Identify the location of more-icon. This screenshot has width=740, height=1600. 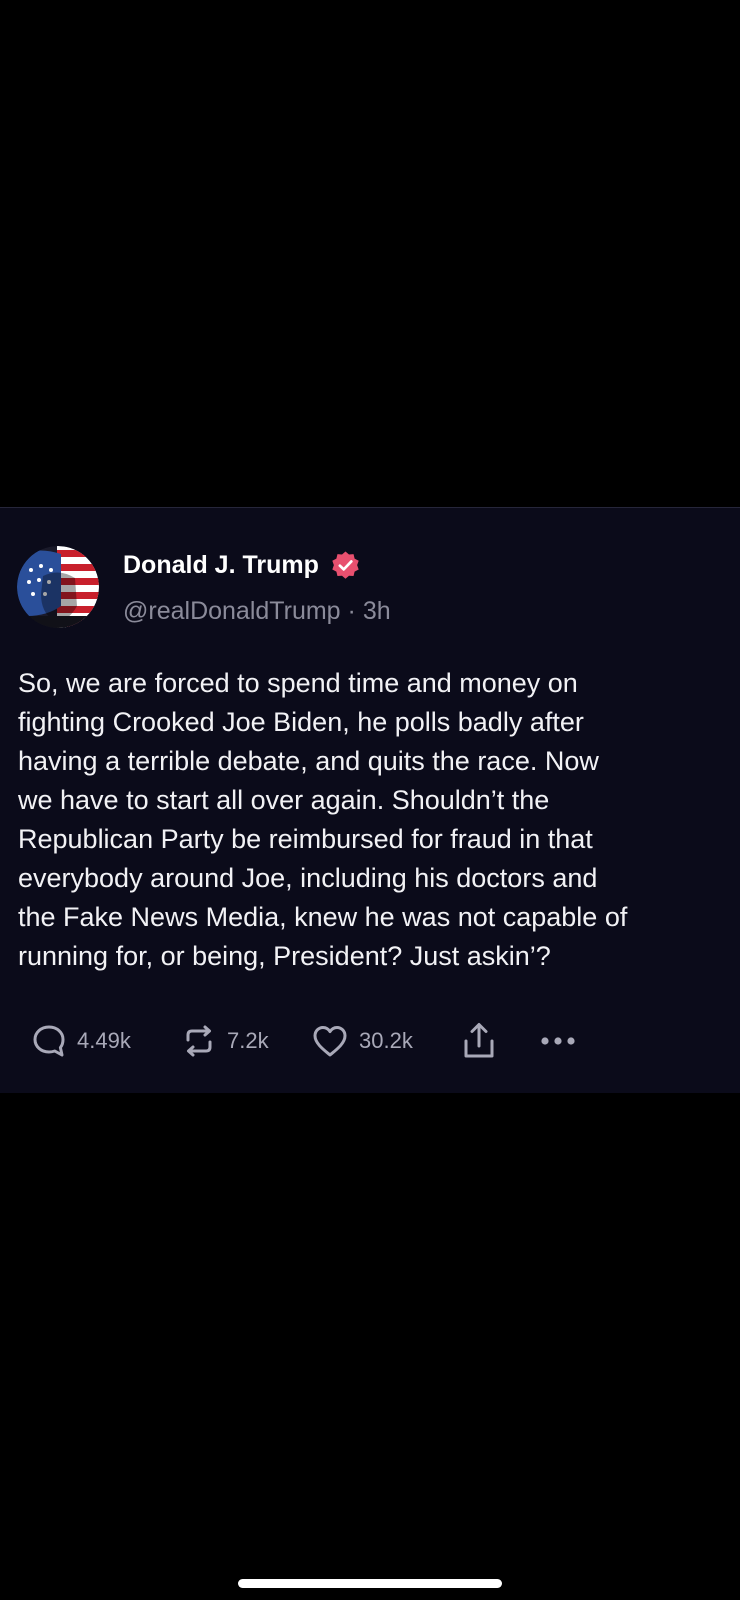
(558, 1041).